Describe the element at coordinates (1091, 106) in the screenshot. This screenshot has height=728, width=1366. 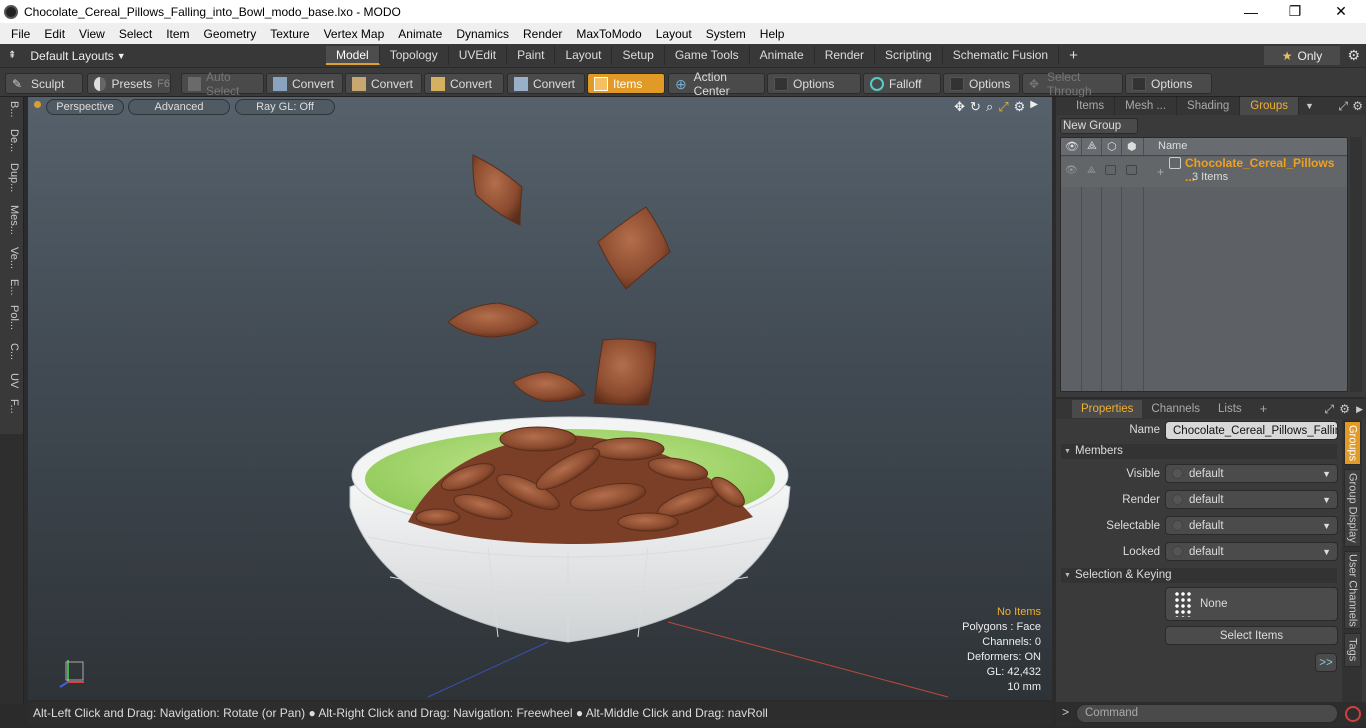
I see `tab-items: Items` at that location.